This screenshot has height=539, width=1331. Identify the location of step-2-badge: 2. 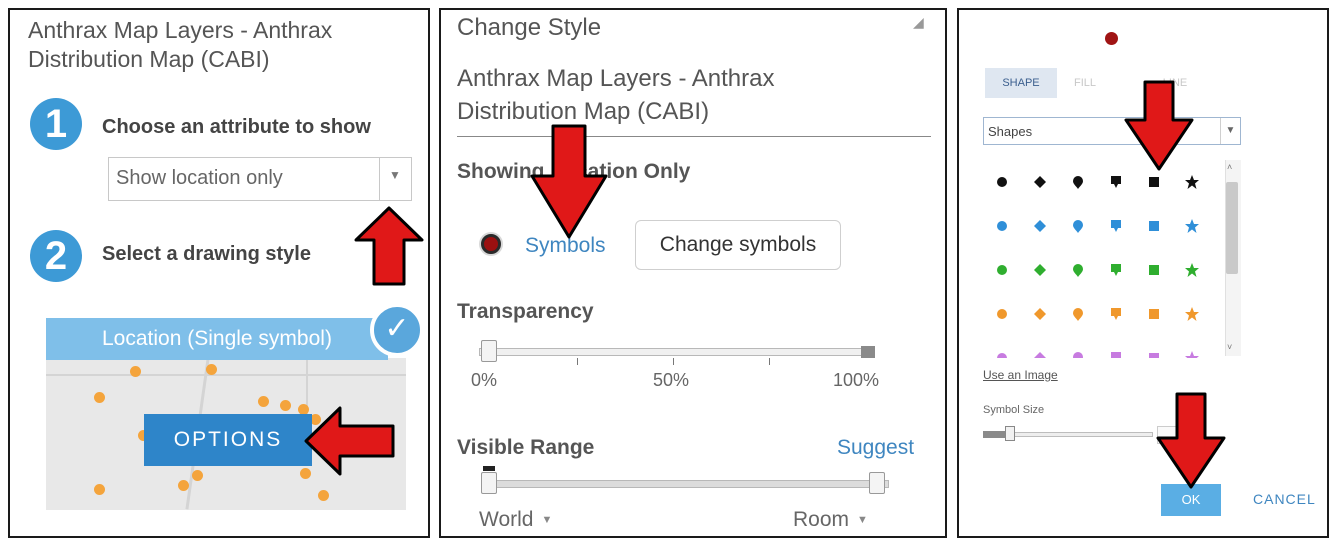
(56, 256).